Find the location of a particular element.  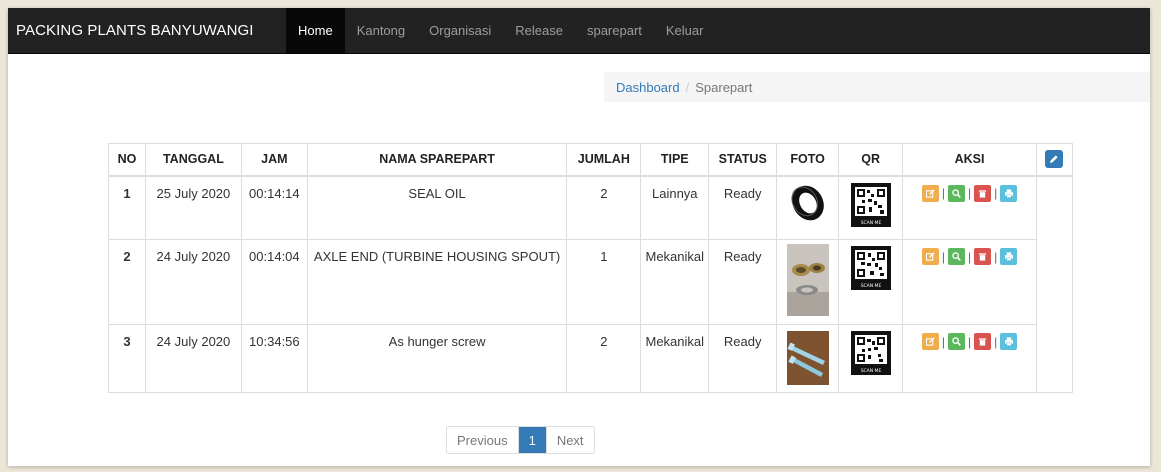

pagination-page-1: 1 is located at coordinates (532, 440).